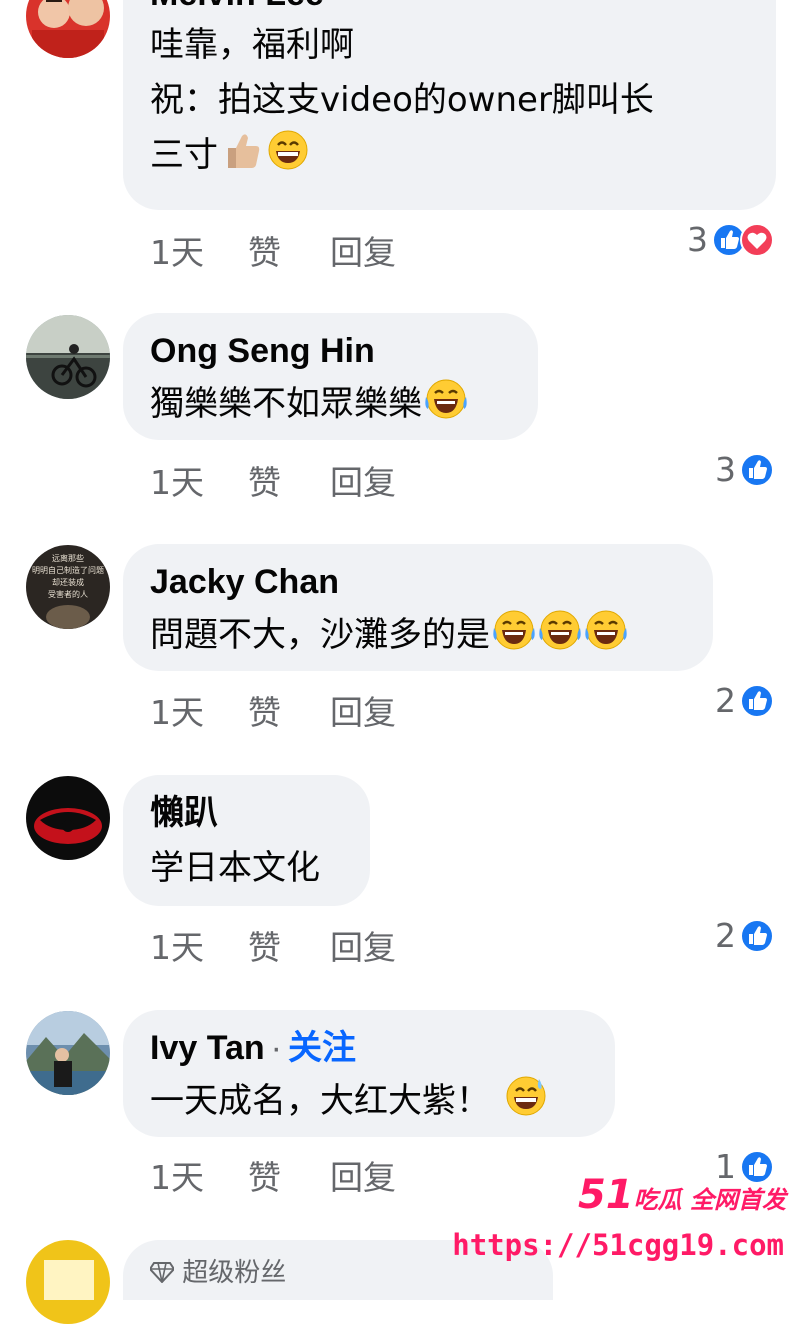  Describe the element at coordinates (320, 1101) in the screenshot. I see `comment-line-text: 一天成名，大红大紫！` at that location.